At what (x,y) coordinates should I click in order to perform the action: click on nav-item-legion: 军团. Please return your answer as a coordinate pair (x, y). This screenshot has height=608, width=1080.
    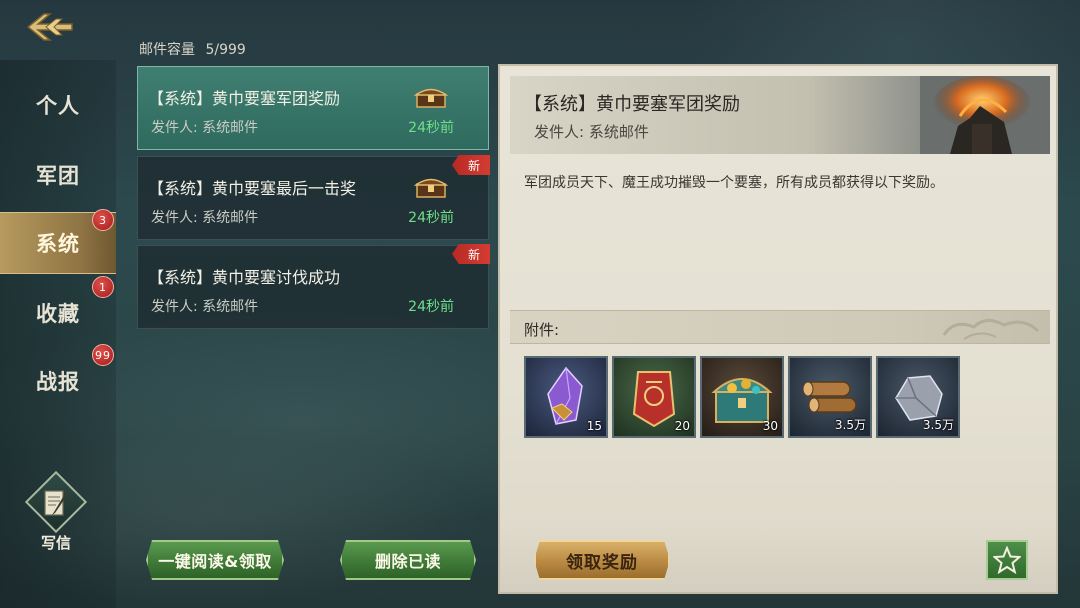
    Looking at the image, I should click on (58, 175).